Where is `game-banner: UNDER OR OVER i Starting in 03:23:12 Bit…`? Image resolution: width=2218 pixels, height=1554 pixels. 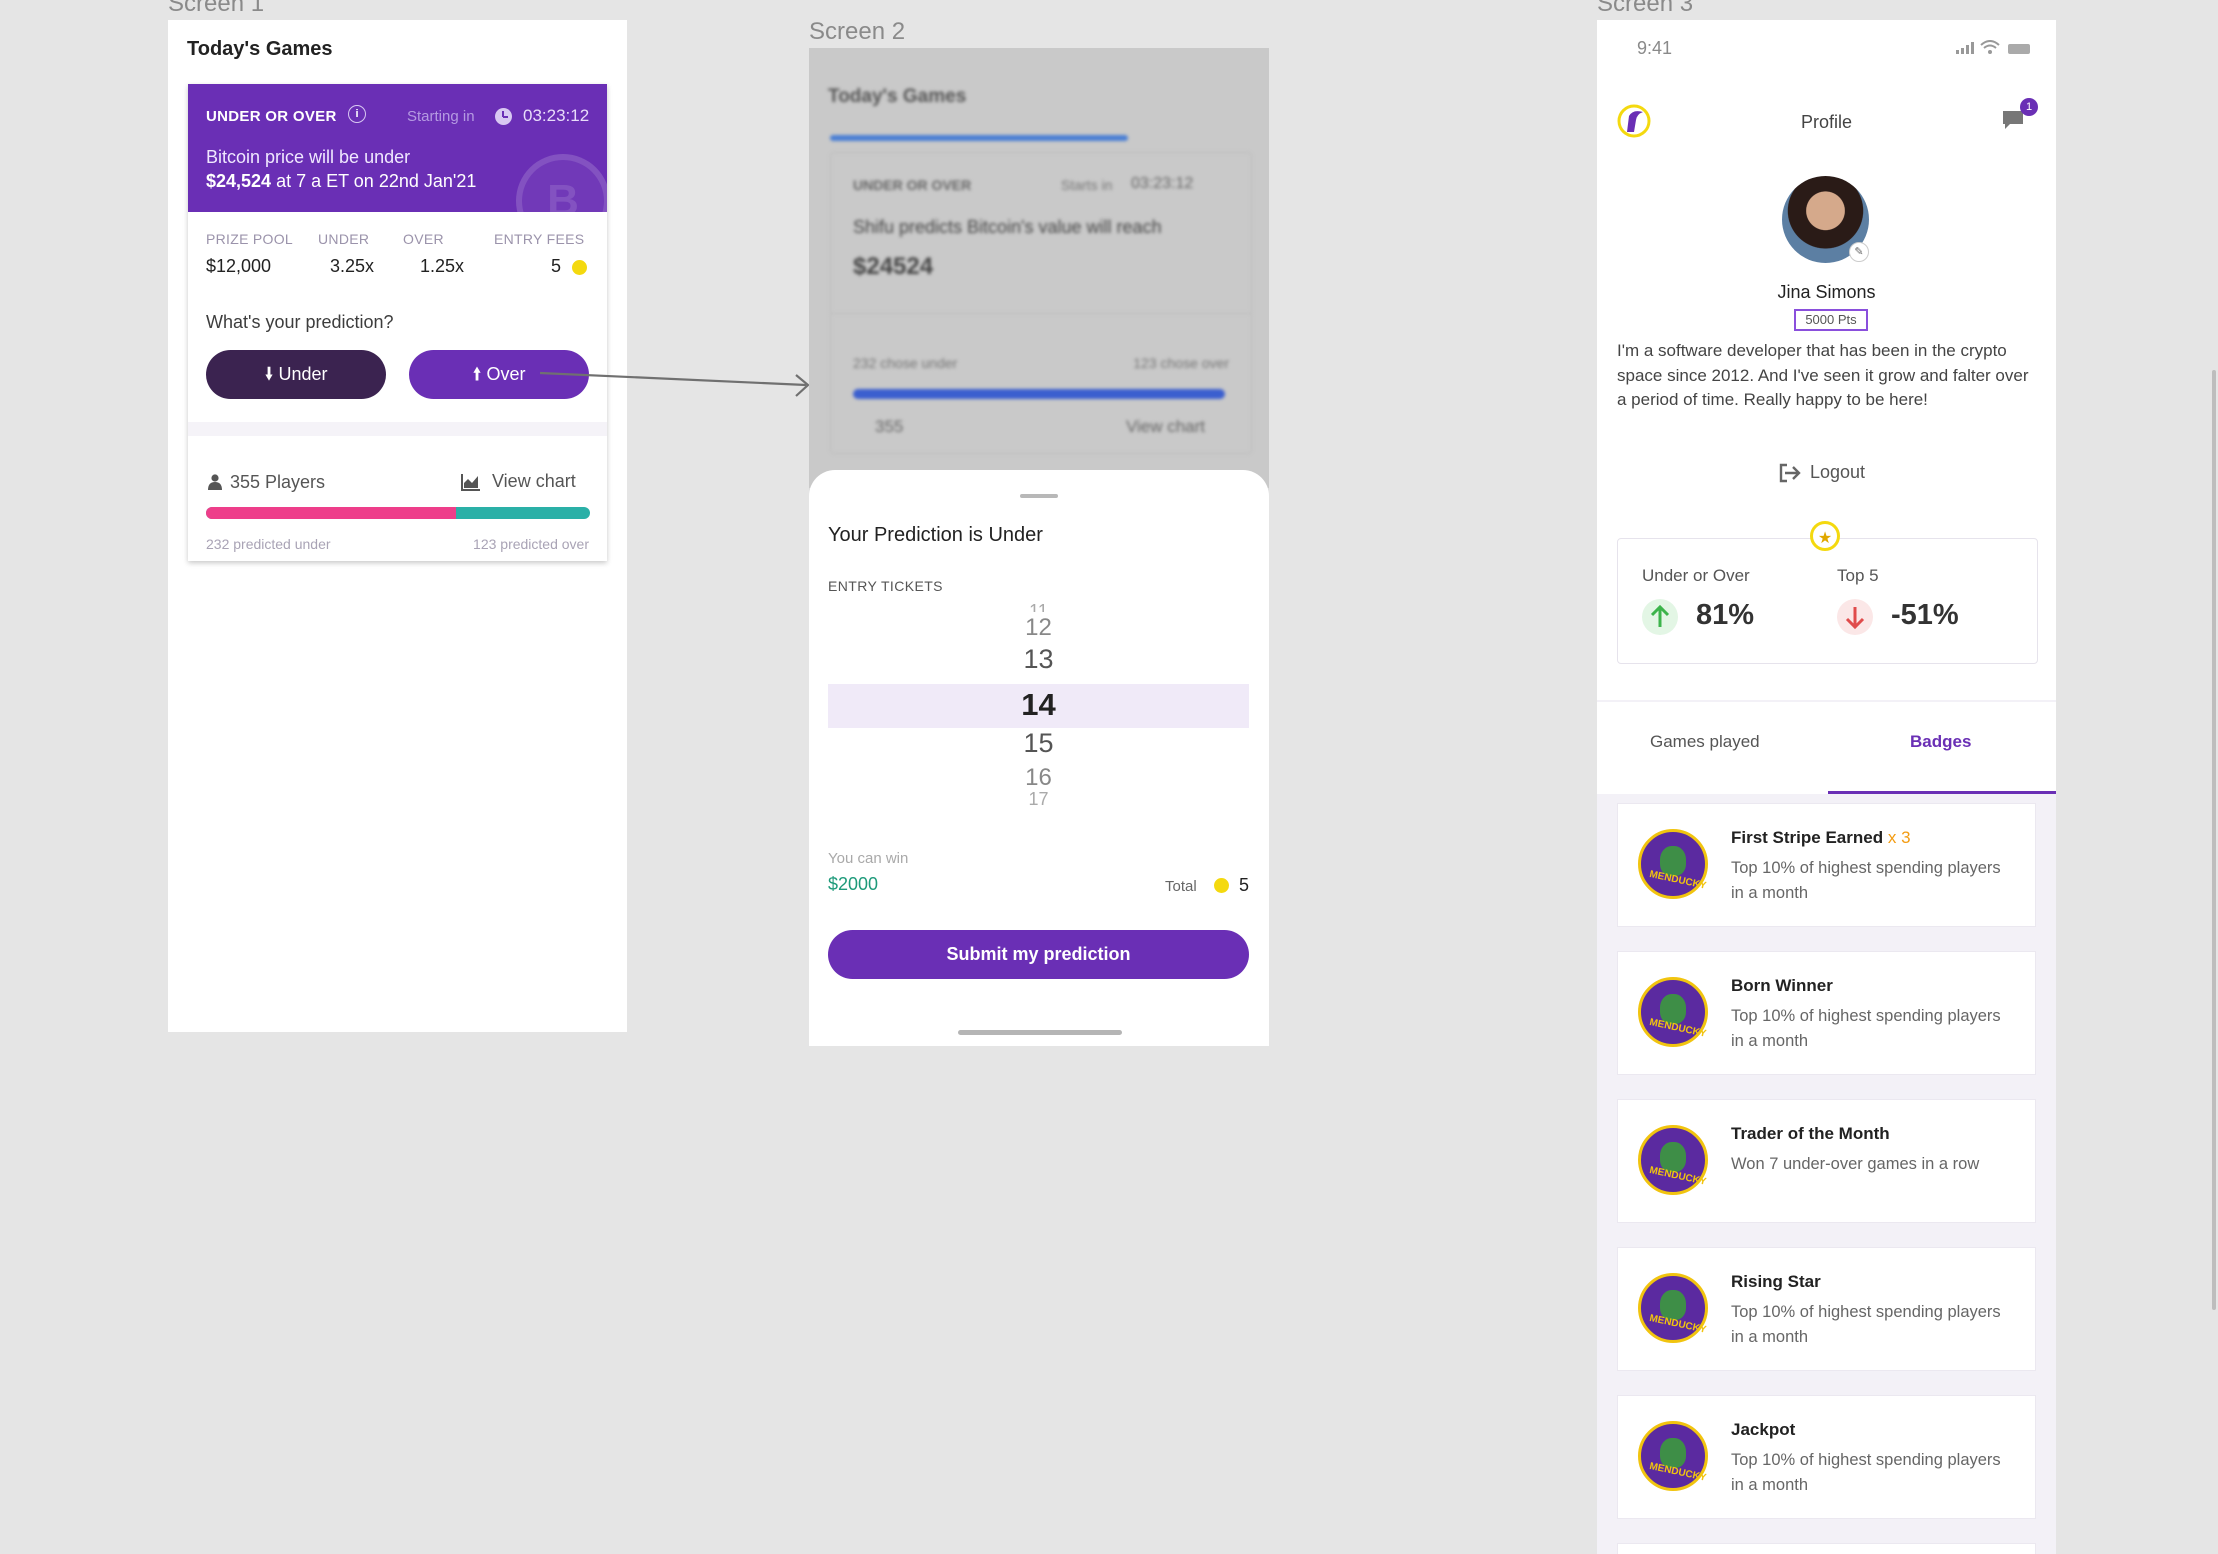 game-banner: UNDER OR OVER i Starting in 03:23:12 Bit… is located at coordinates (397, 148).